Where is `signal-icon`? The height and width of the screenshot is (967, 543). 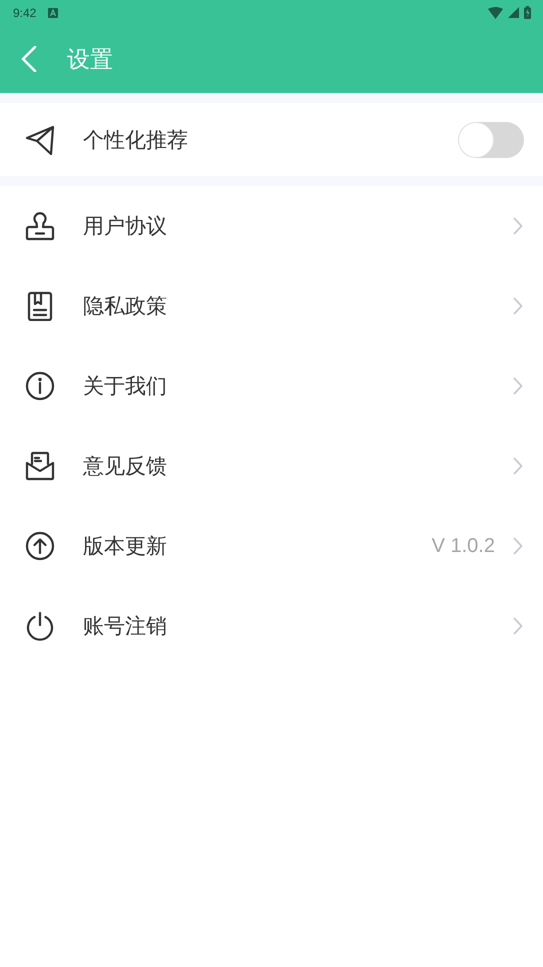
signal-icon is located at coordinates (513, 12).